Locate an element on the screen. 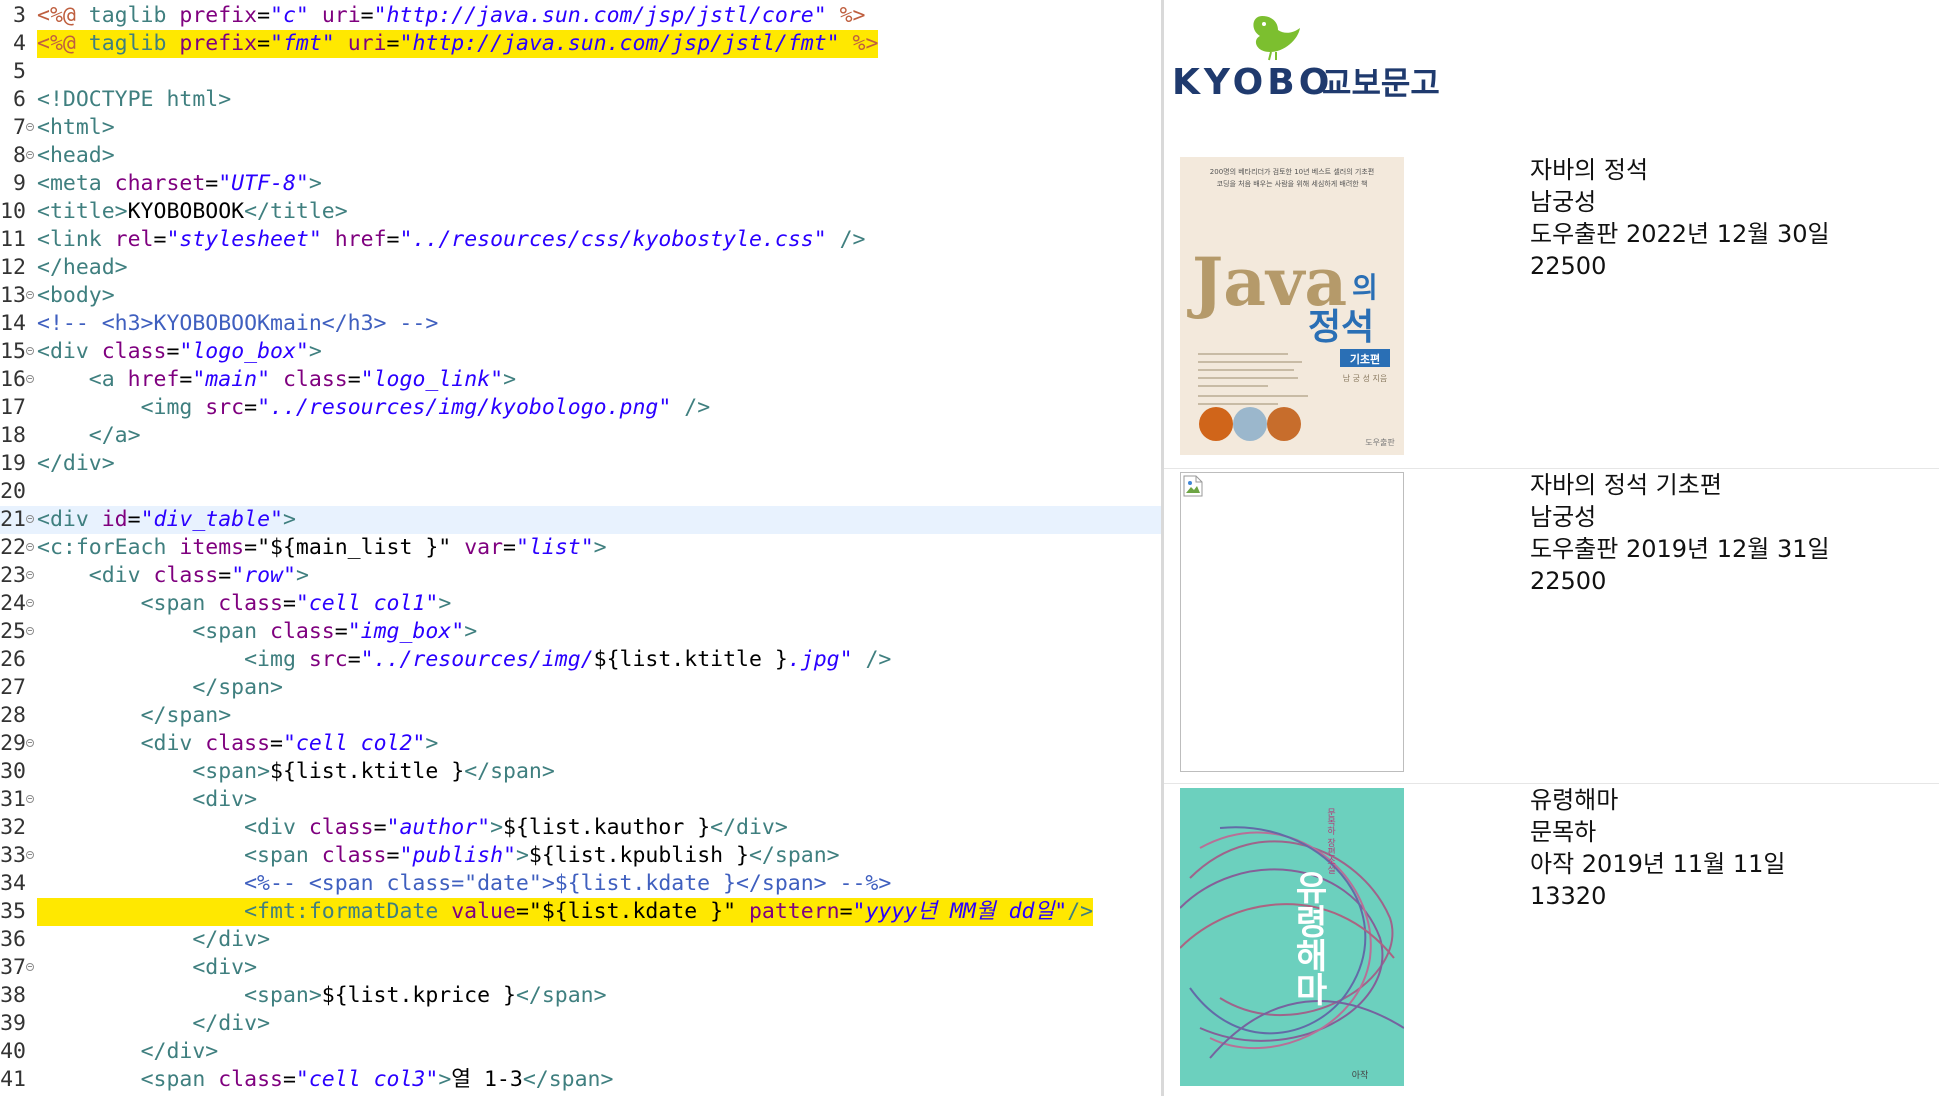 The width and height of the screenshot is (1939, 1096). code-line-40: 40 </div> is located at coordinates (580, 1052).